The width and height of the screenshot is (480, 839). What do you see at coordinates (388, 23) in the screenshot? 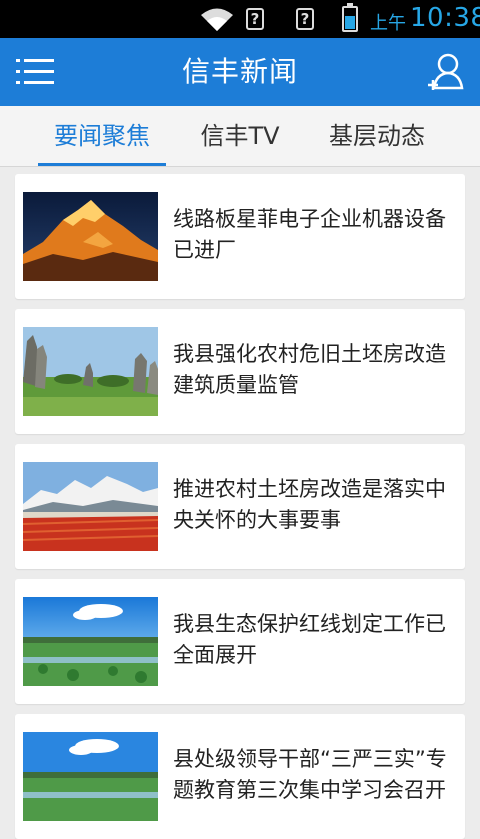
I see `status-ampm: 上午` at bounding box center [388, 23].